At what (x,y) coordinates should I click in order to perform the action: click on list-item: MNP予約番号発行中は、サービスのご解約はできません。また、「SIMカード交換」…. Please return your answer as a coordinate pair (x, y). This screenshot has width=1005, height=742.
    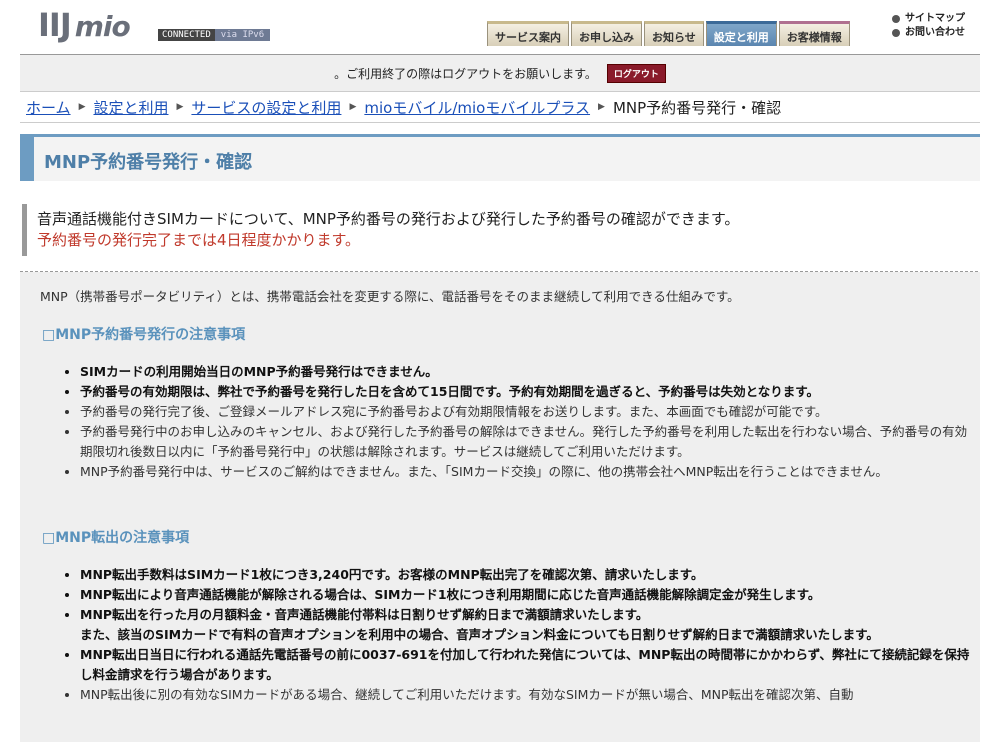
    Looking at the image, I should click on (525, 472).